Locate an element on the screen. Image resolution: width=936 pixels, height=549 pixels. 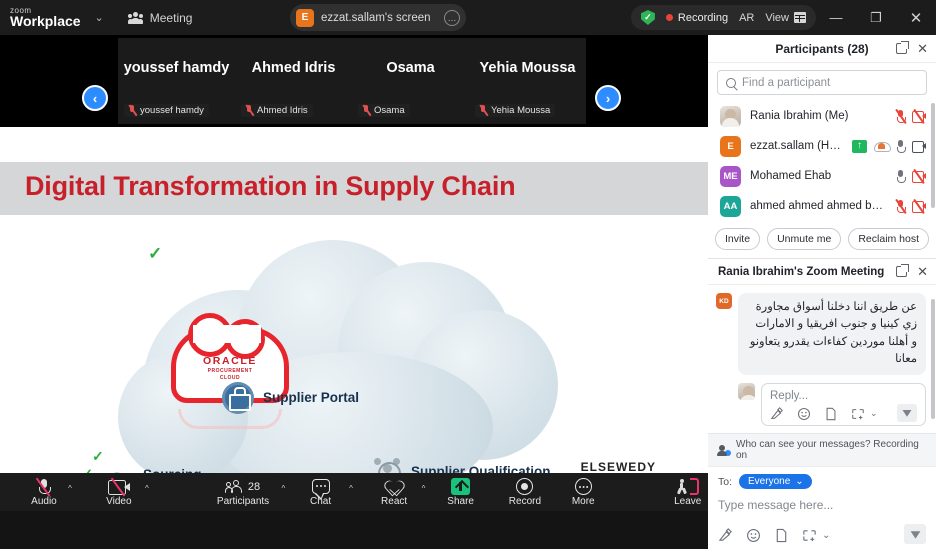
share-label: Share is located at coordinates (460, 501).